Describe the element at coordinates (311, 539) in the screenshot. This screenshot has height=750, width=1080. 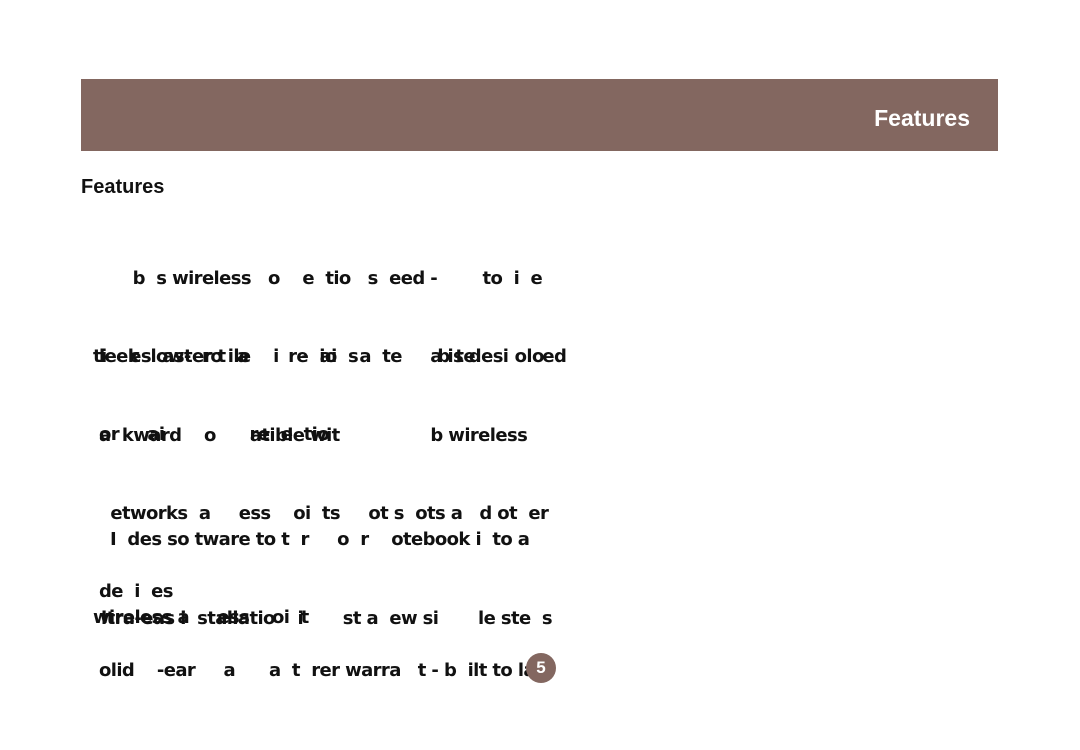
I see `feature-line: I des so tware to t r o r otebook i to a` at that location.